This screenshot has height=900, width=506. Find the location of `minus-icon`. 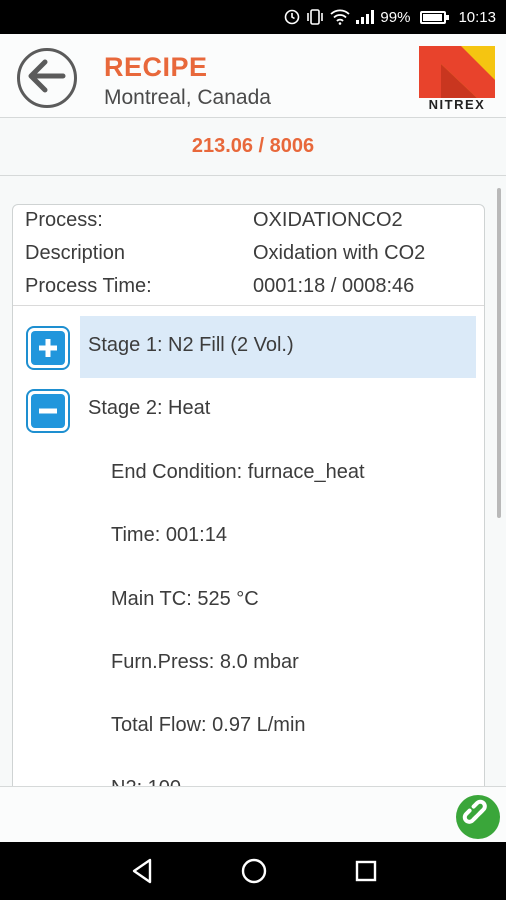

minus-icon is located at coordinates (48, 411).